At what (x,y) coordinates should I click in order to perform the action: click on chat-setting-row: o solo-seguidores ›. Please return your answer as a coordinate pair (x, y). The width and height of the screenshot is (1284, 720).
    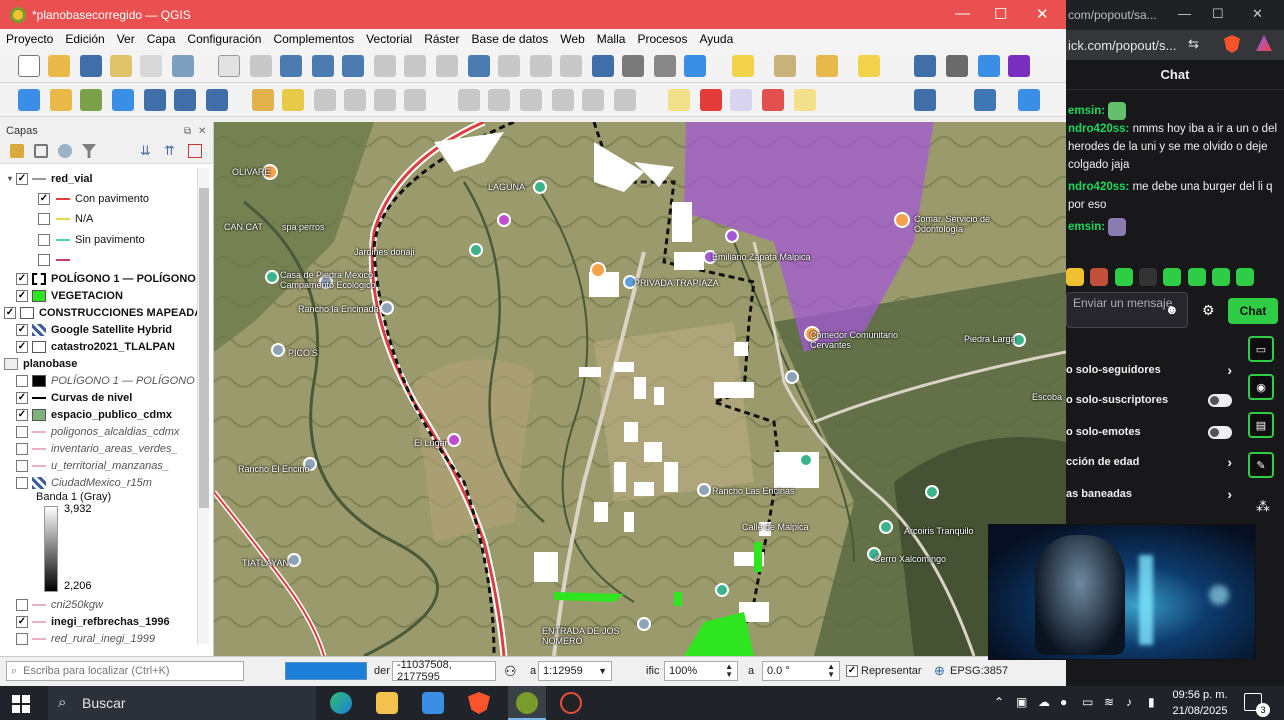
    Looking at the image, I should click on (1151, 370).